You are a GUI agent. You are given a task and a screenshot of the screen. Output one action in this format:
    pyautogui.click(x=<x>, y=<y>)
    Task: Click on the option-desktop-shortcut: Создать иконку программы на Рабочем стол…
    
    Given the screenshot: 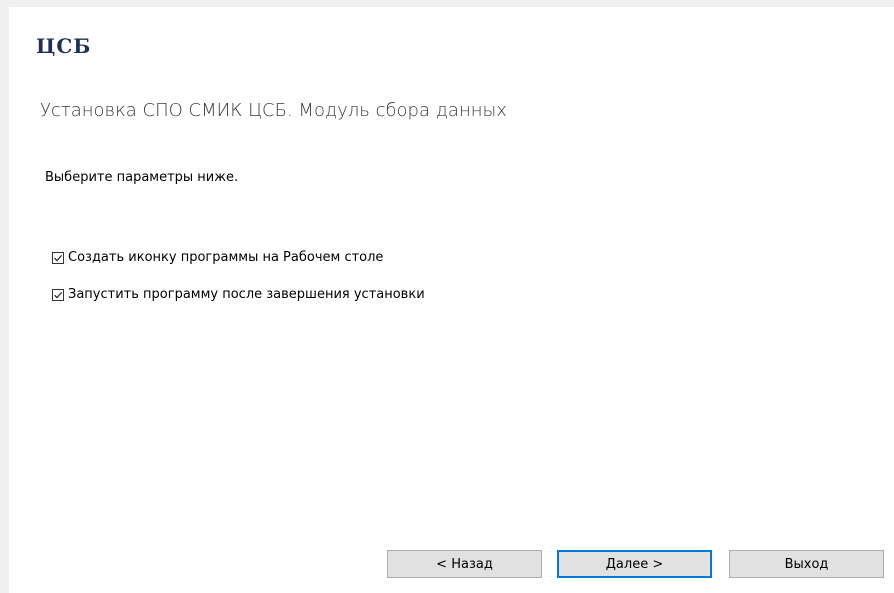 What is the action you would take?
    pyautogui.click(x=217, y=257)
    